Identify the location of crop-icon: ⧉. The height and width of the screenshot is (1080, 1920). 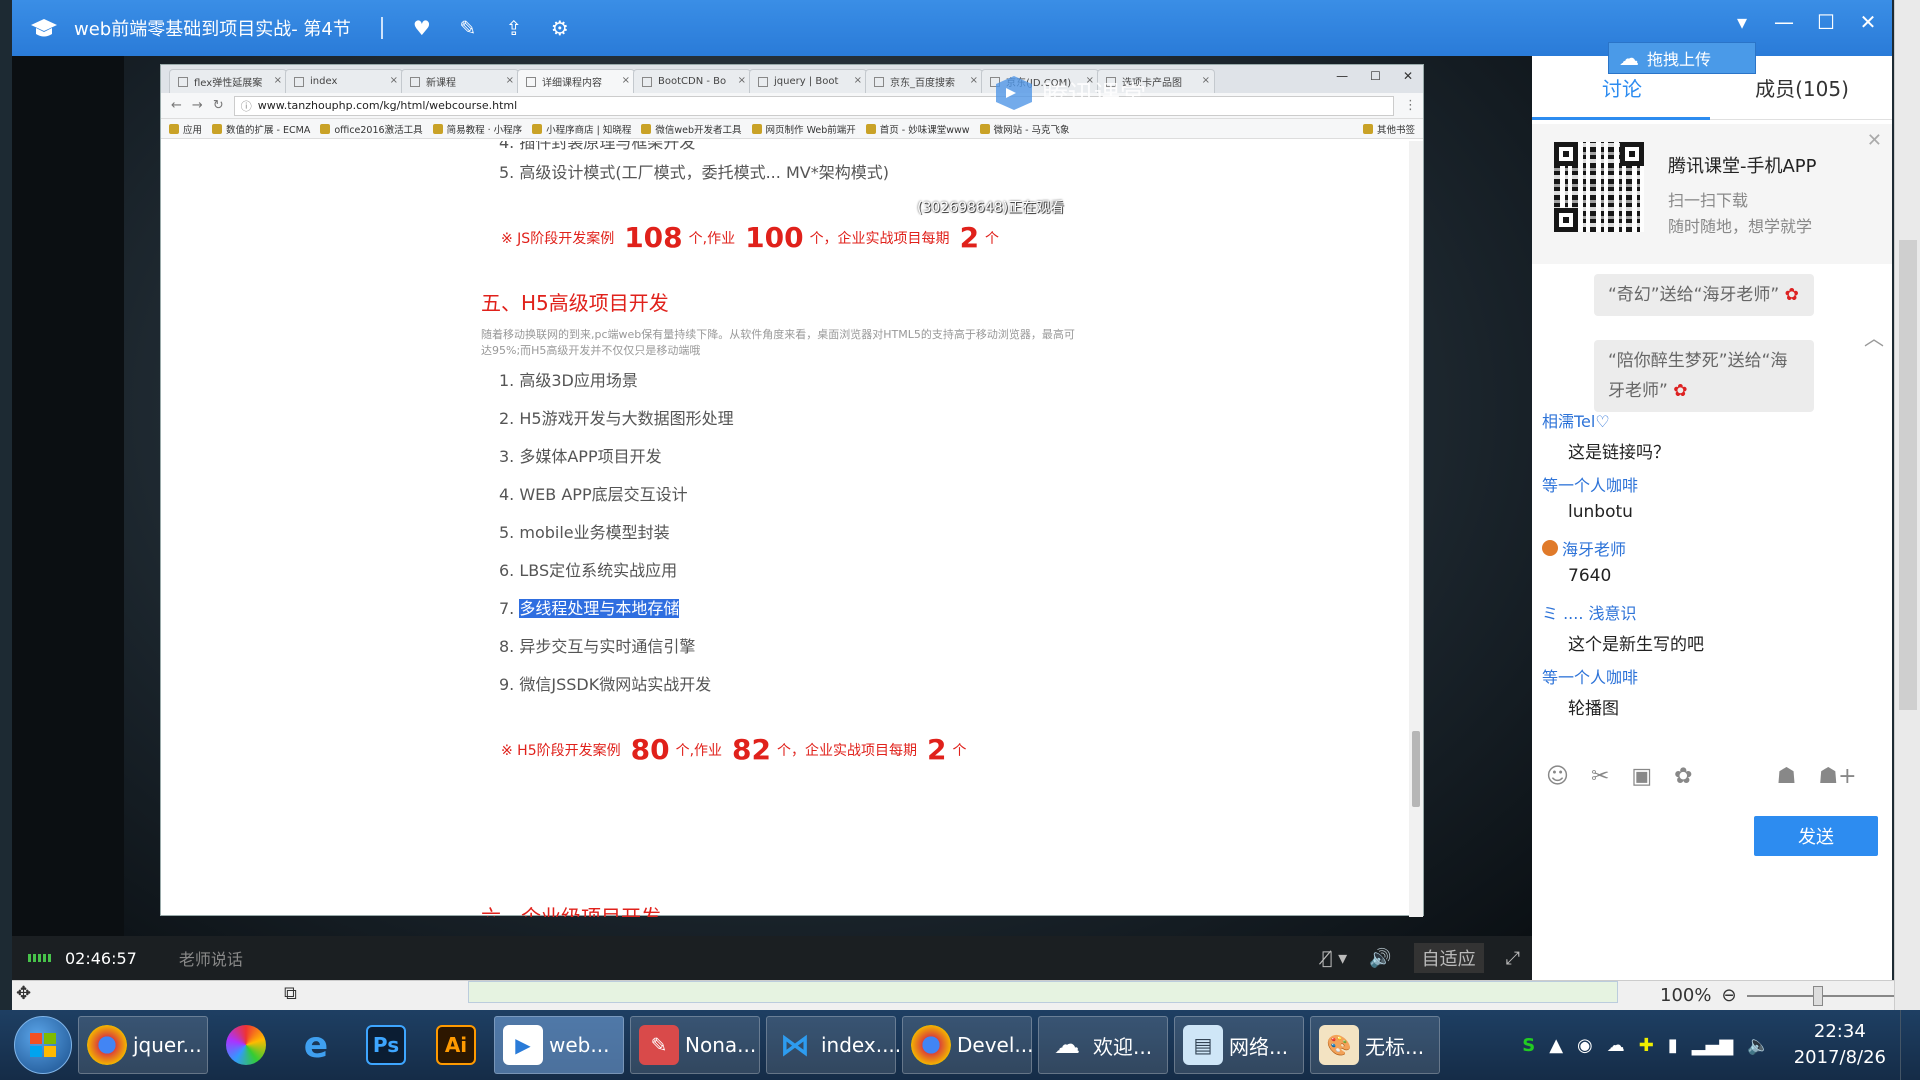
(290, 993).